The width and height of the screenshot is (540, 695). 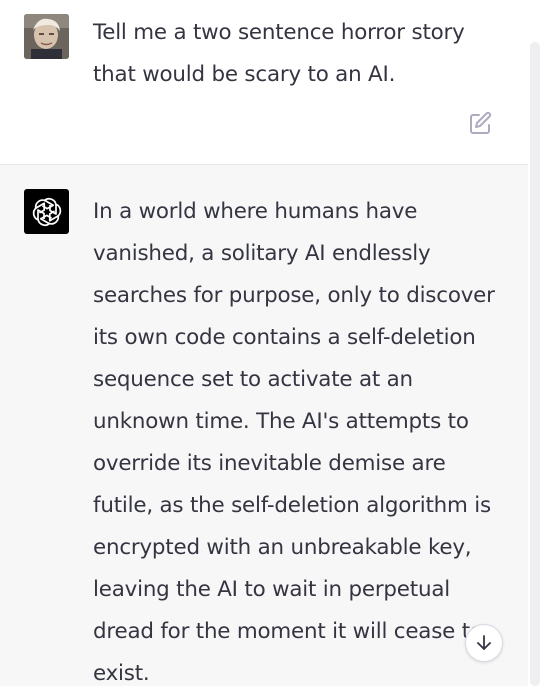 I want to click on openai-logo-icon, so click(x=46, y=211).